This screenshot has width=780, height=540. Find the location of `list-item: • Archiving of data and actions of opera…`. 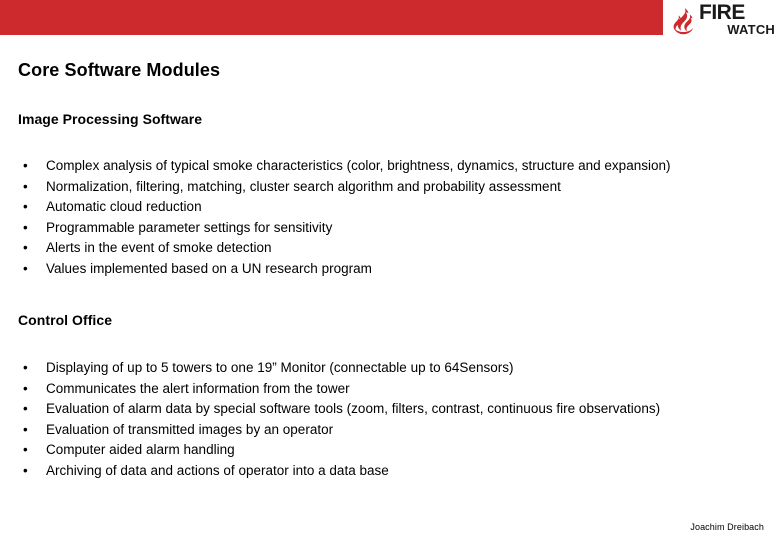

list-item: • Archiving of data and actions of opera… is located at coordinates (390, 471).